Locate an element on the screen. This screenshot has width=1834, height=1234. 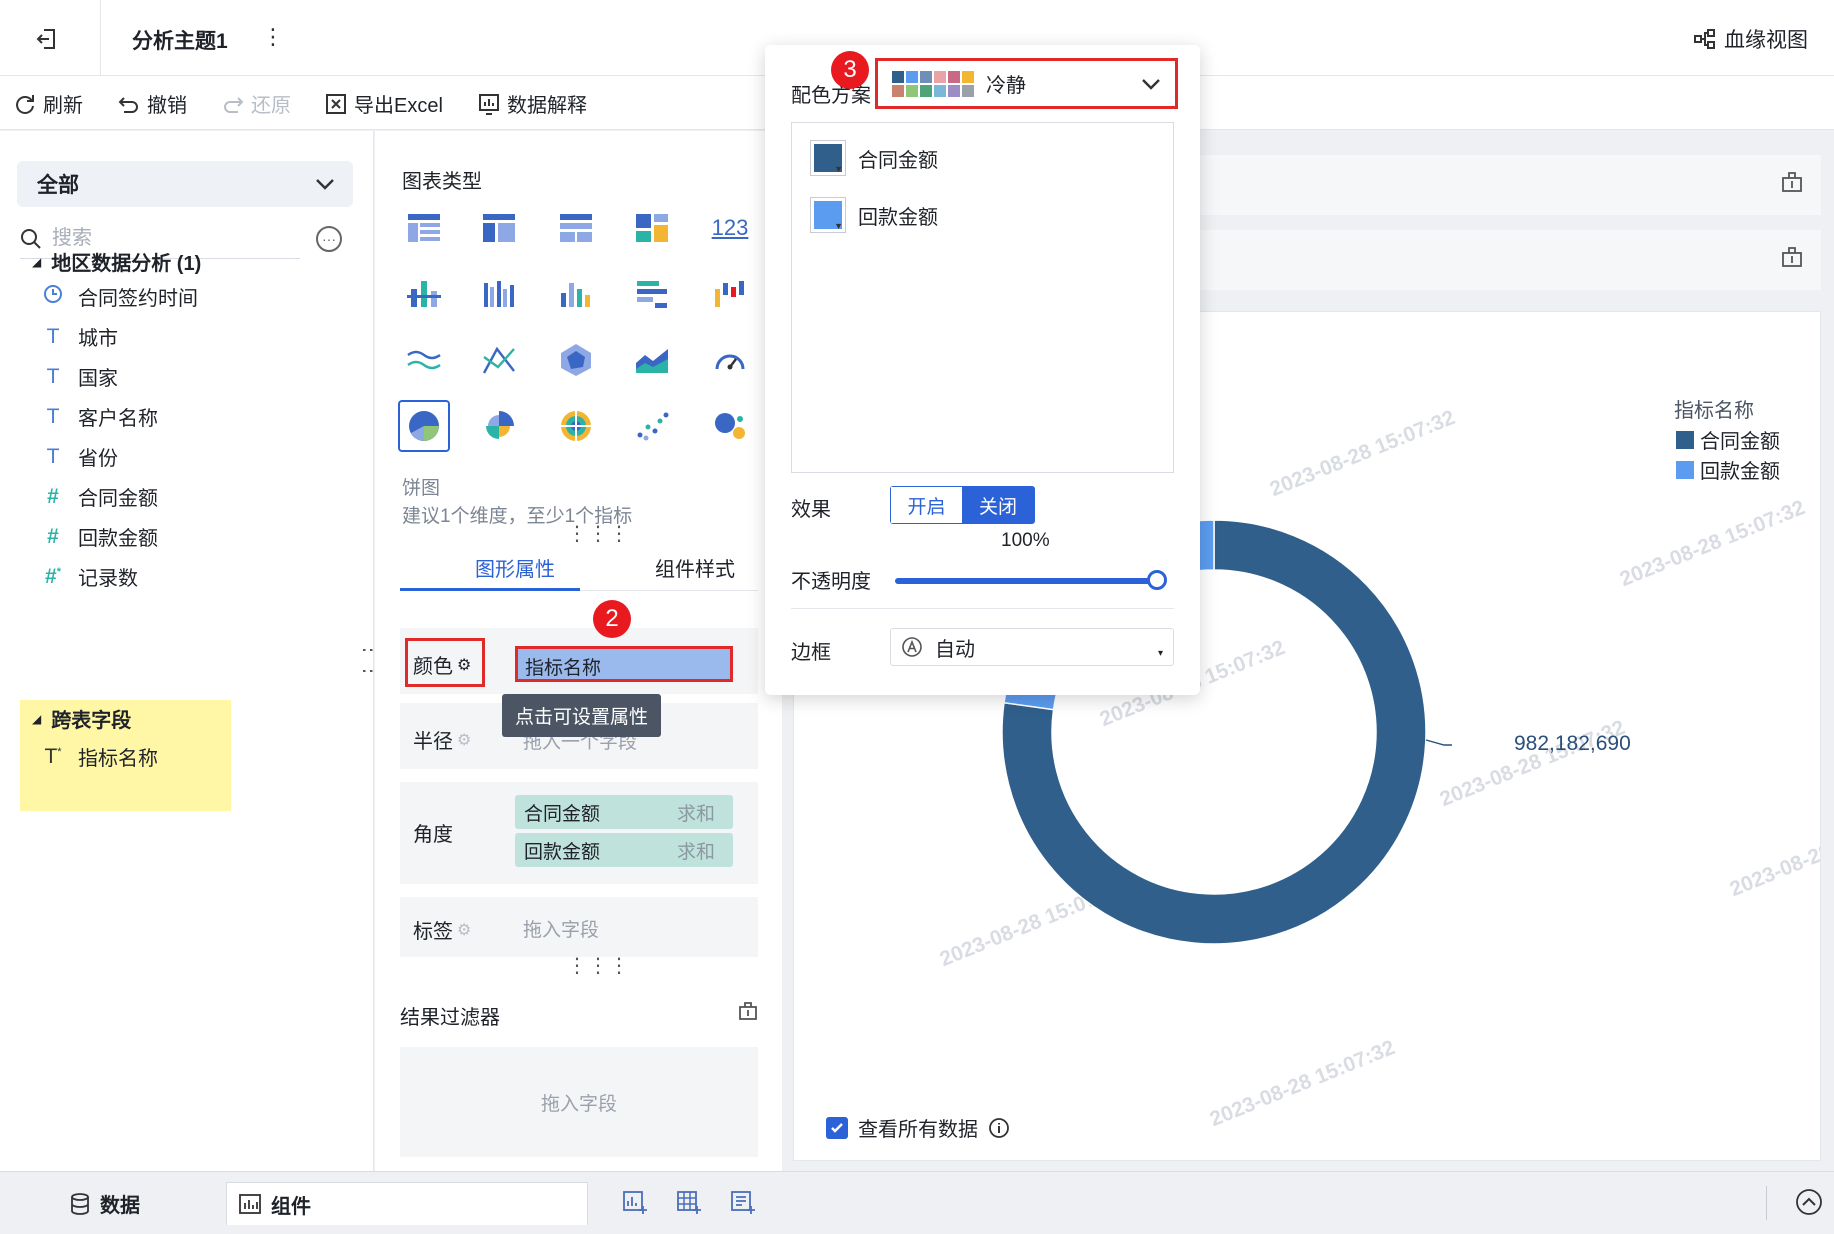
page-title: 分析主题1 is located at coordinates (180, 41).